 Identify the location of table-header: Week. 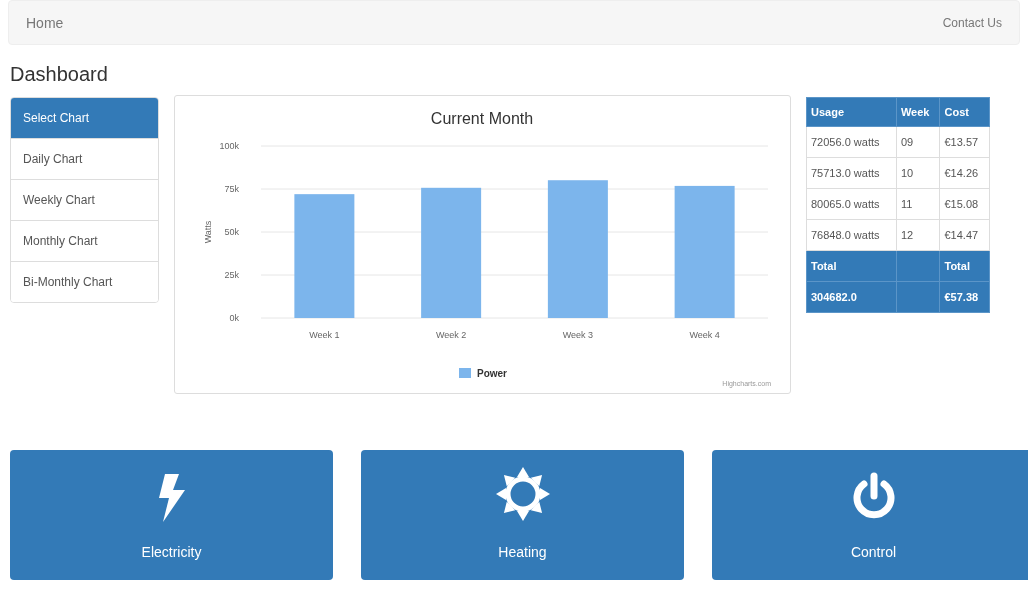
(918, 112).